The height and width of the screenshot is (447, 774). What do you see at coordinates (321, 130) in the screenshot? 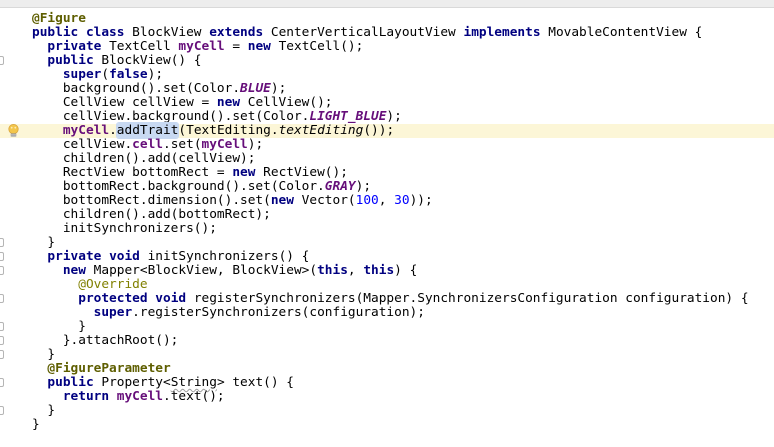
I see `code-token: textEditing` at bounding box center [321, 130].